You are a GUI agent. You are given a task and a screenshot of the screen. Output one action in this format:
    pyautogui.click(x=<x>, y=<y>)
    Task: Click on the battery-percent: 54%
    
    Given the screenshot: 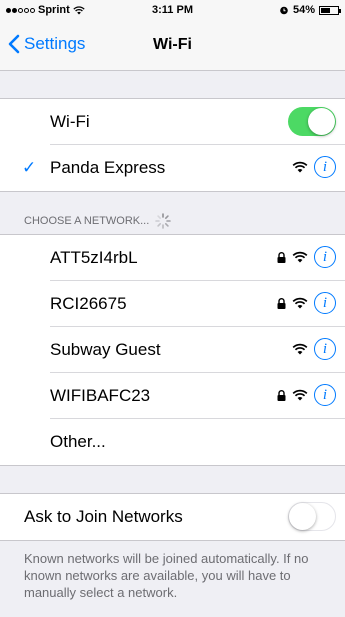 What is the action you would take?
    pyautogui.click(x=303, y=10)
    